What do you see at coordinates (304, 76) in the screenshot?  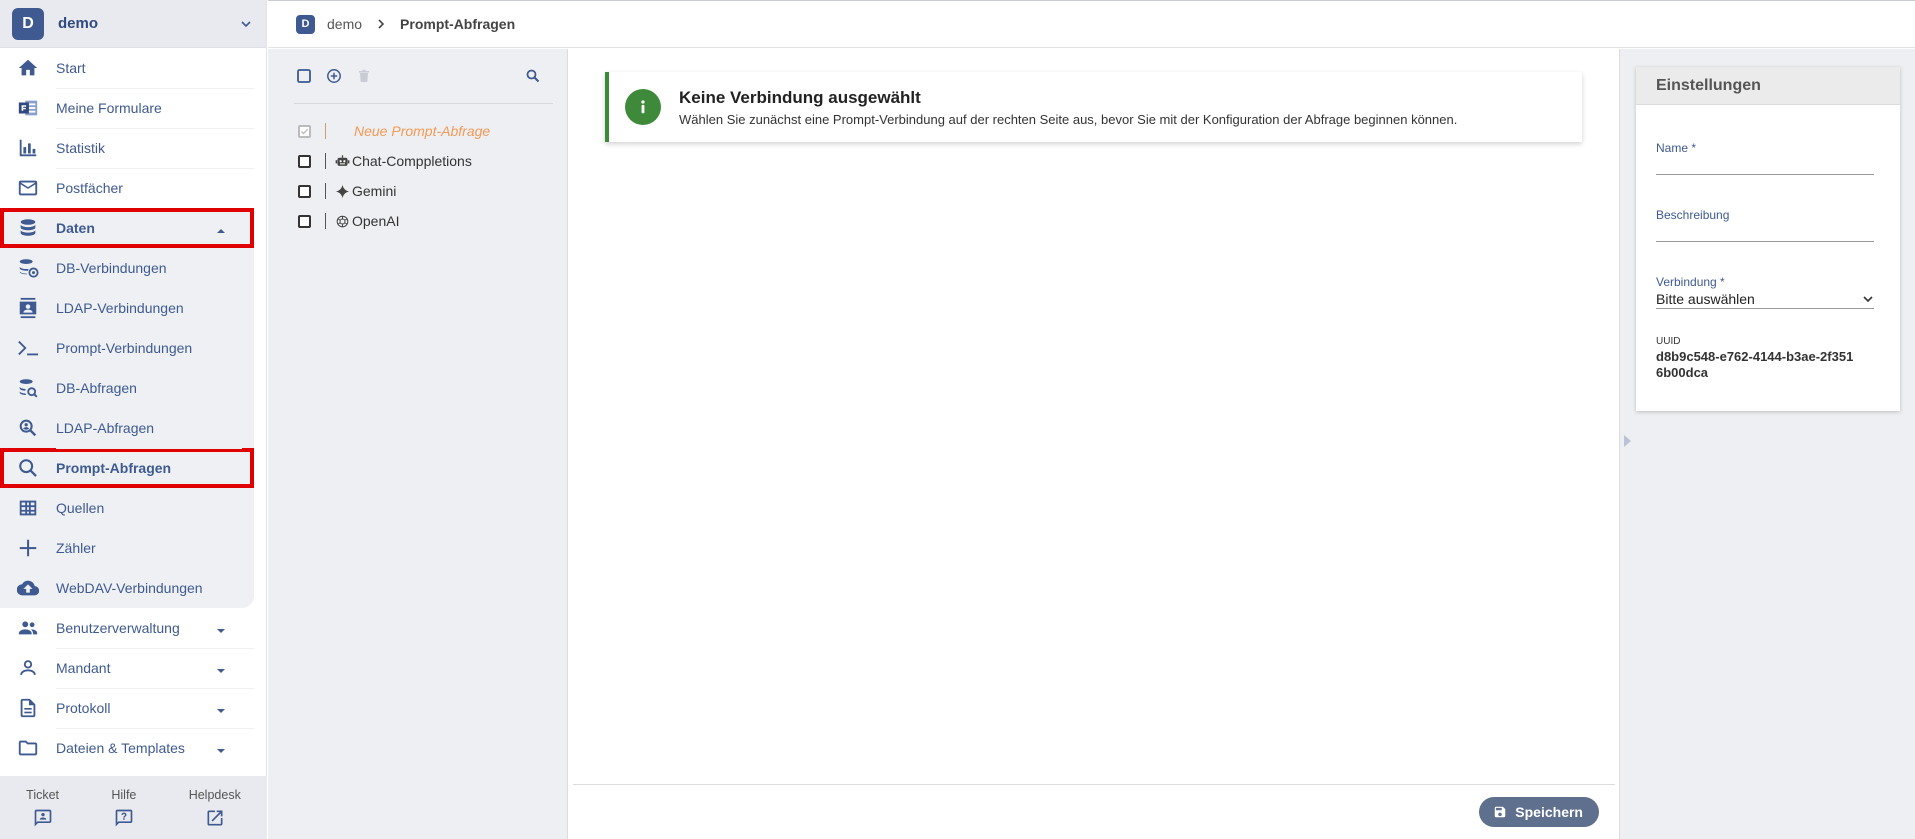 I see `select-all-checkbox` at bounding box center [304, 76].